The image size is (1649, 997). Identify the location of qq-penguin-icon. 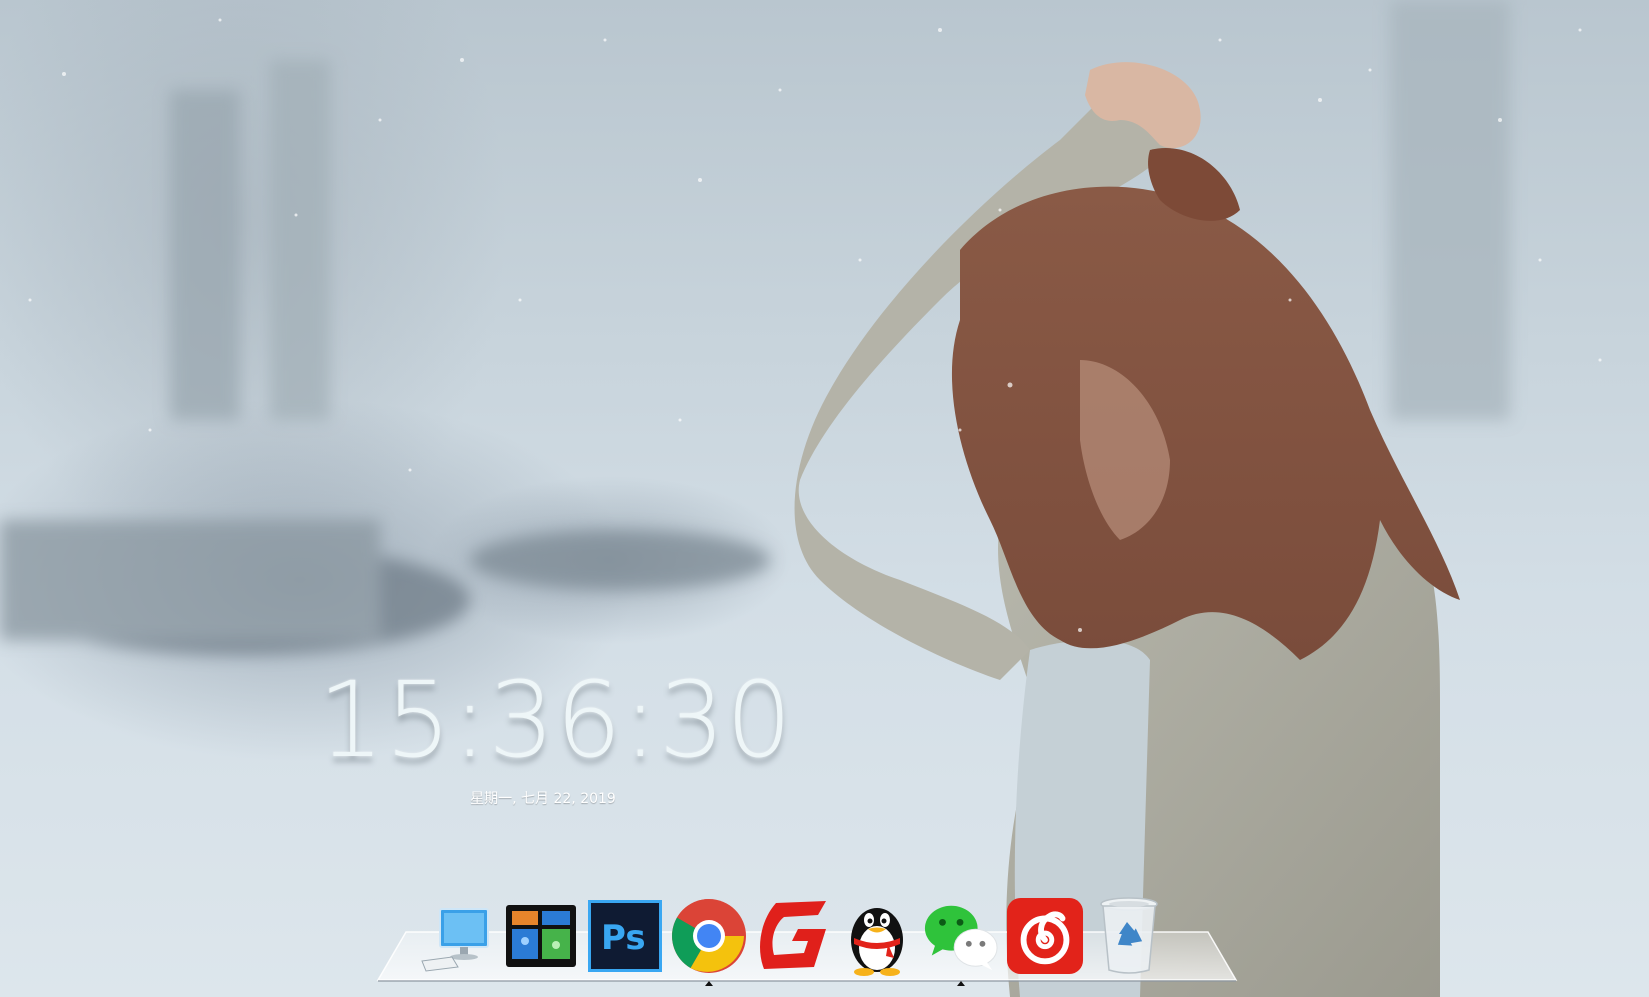
(877, 942).